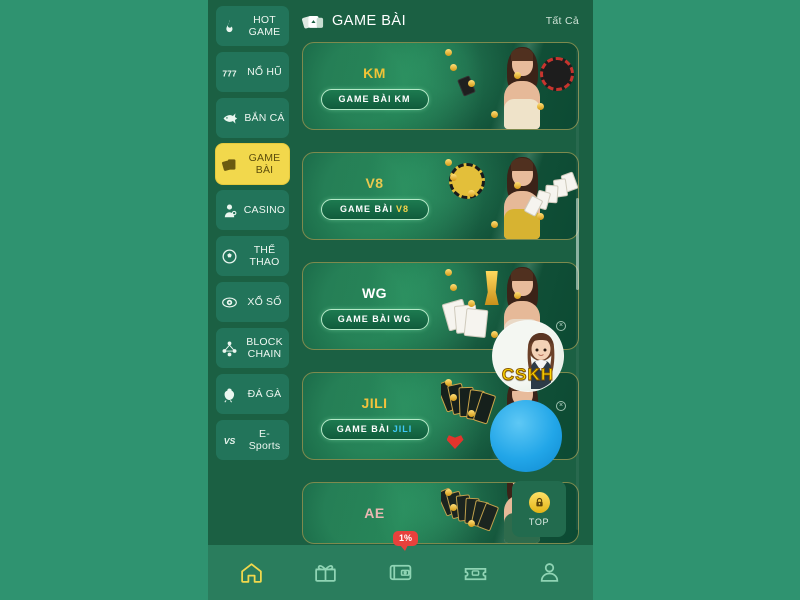 Image resolution: width=800 pixels, height=600 pixels. I want to click on nav-home, so click(251, 573).